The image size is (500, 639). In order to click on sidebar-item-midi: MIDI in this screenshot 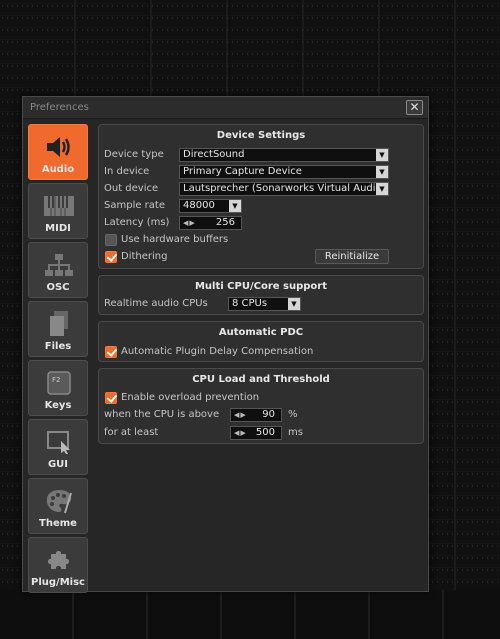, I will do `click(58, 211)`.